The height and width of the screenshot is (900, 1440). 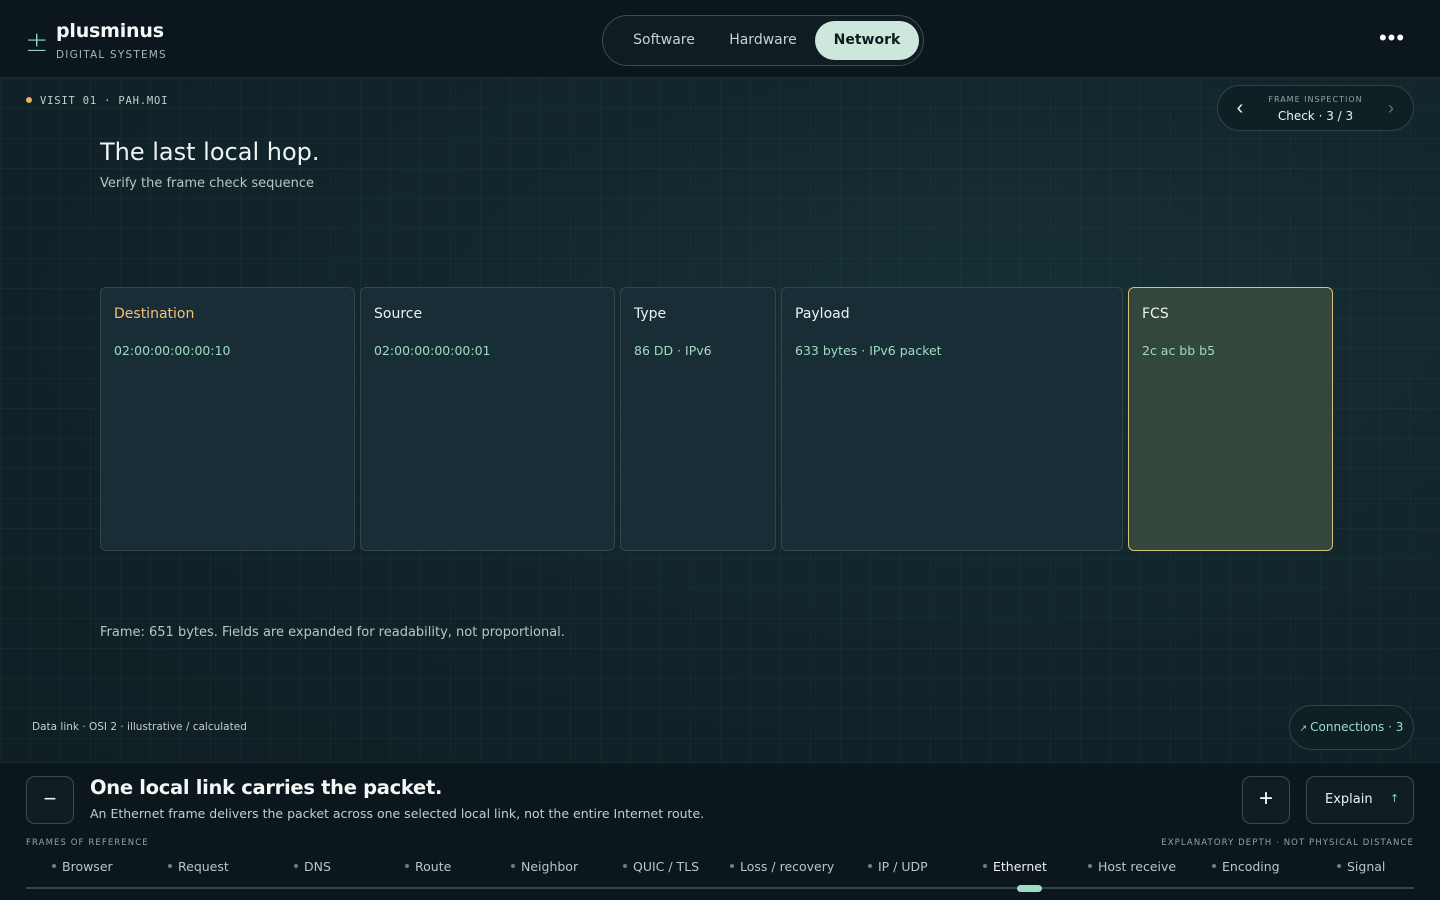 What do you see at coordinates (1357, 727) in the screenshot?
I see `connections-label: Connections · 3` at bounding box center [1357, 727].